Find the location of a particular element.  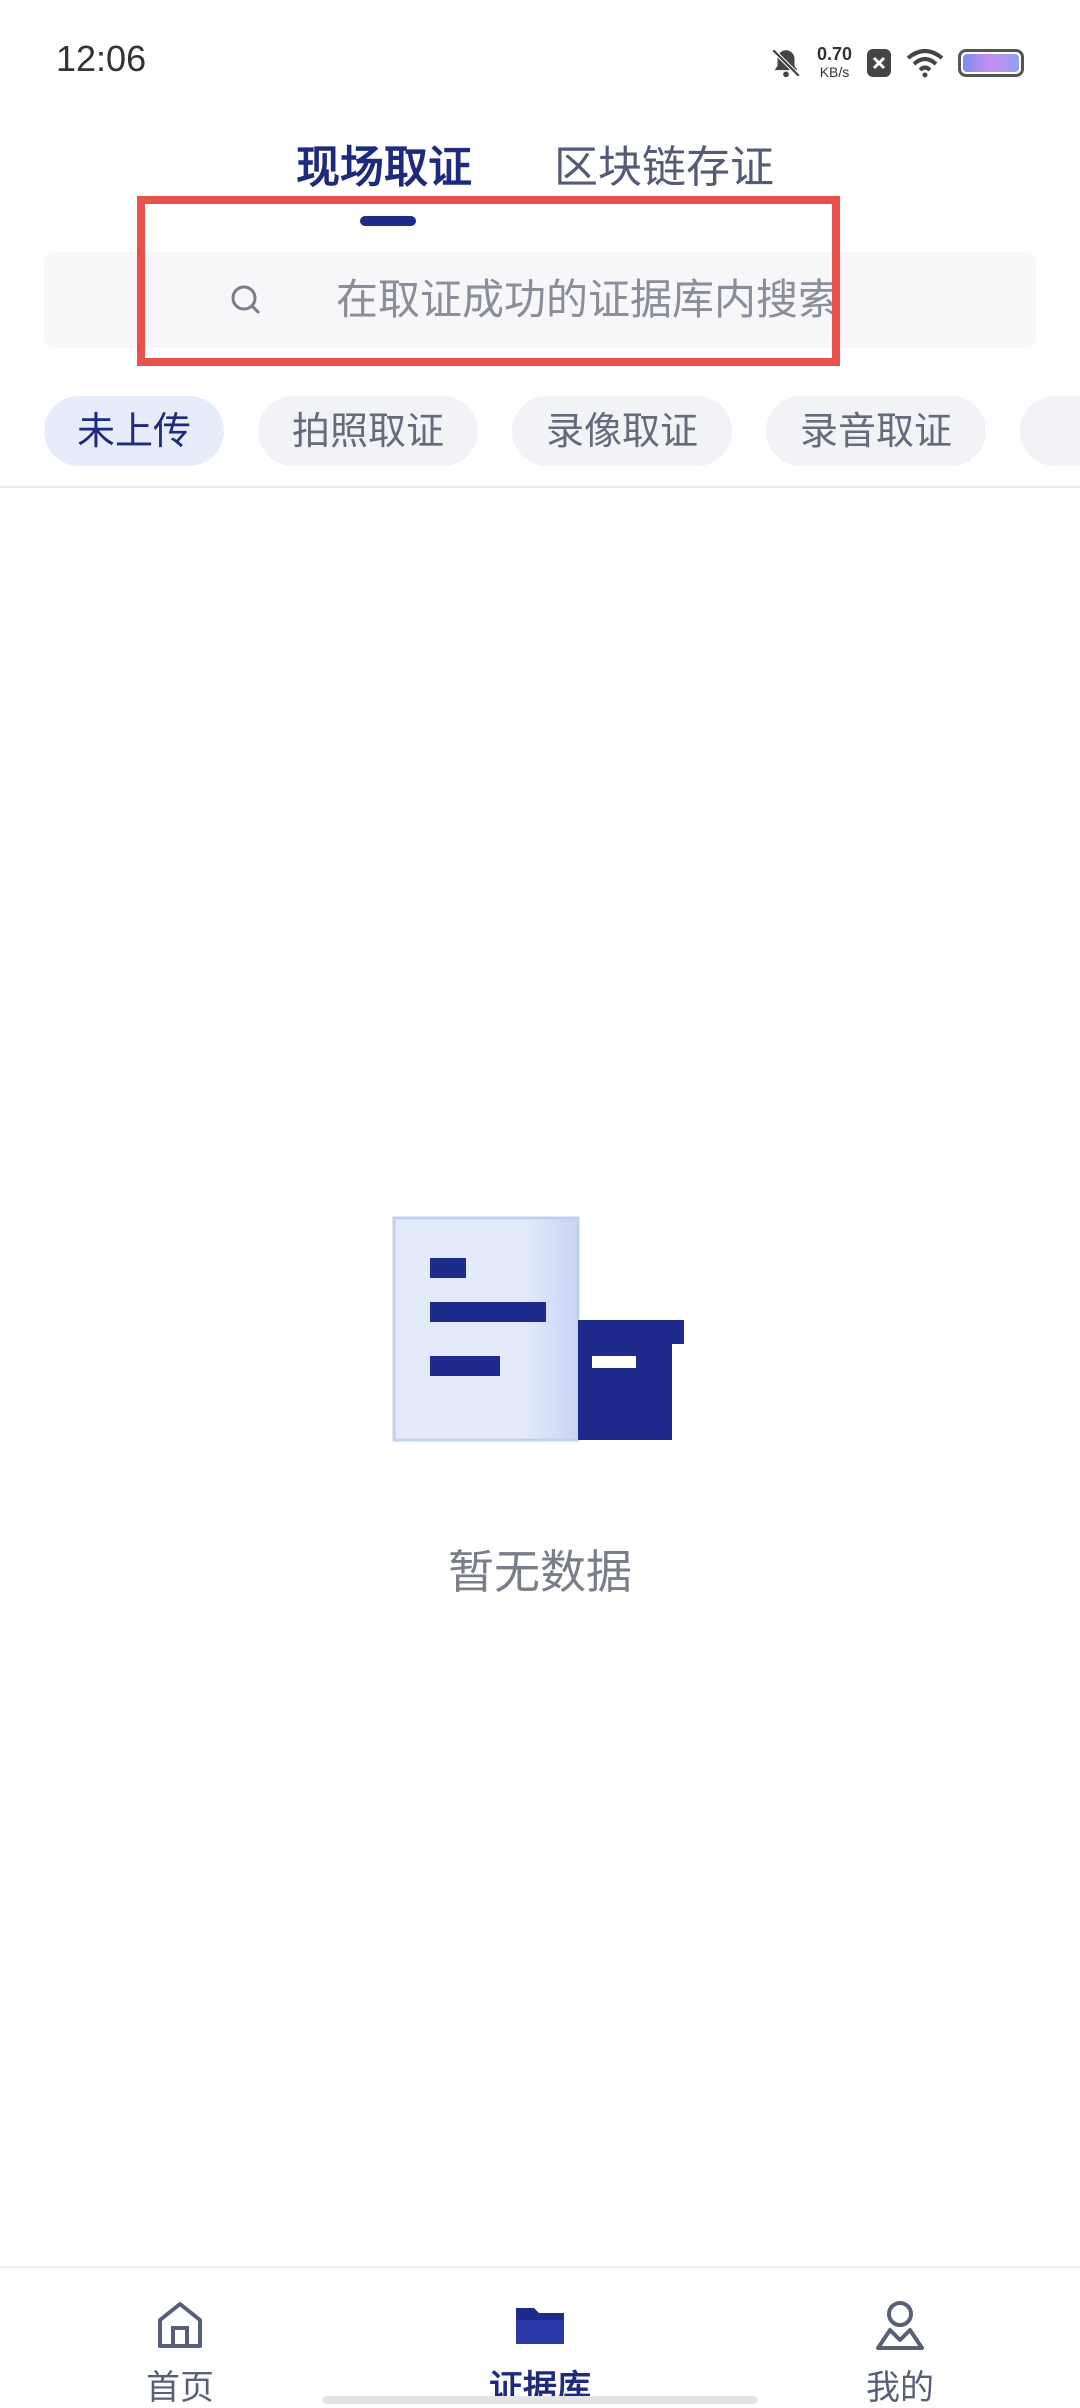

chip-more is located at coordinates (1050, 431).